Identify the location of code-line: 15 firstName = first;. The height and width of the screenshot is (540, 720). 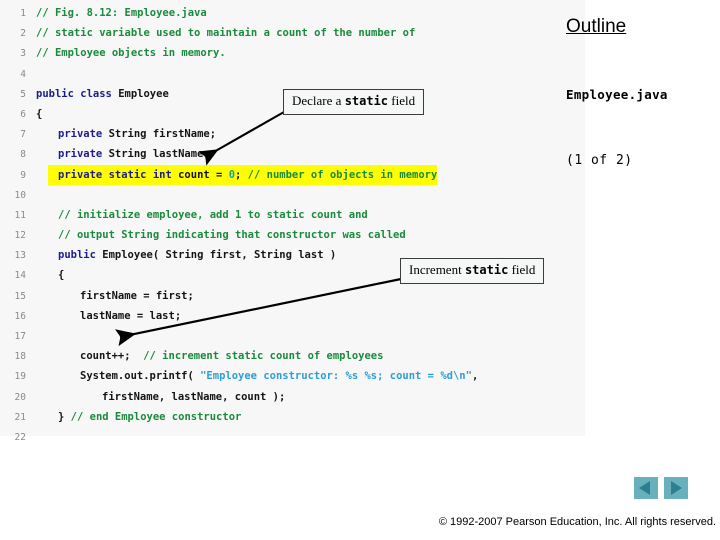
(292, 296).